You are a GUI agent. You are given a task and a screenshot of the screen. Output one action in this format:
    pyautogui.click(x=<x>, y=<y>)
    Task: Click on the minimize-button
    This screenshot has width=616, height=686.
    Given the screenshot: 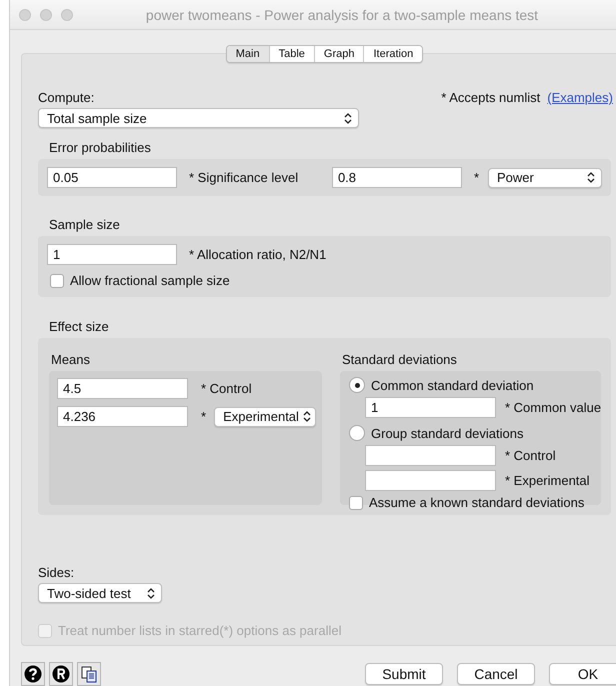 What is the action you would take?
    pyautogui.click(x=46, y=14)
    